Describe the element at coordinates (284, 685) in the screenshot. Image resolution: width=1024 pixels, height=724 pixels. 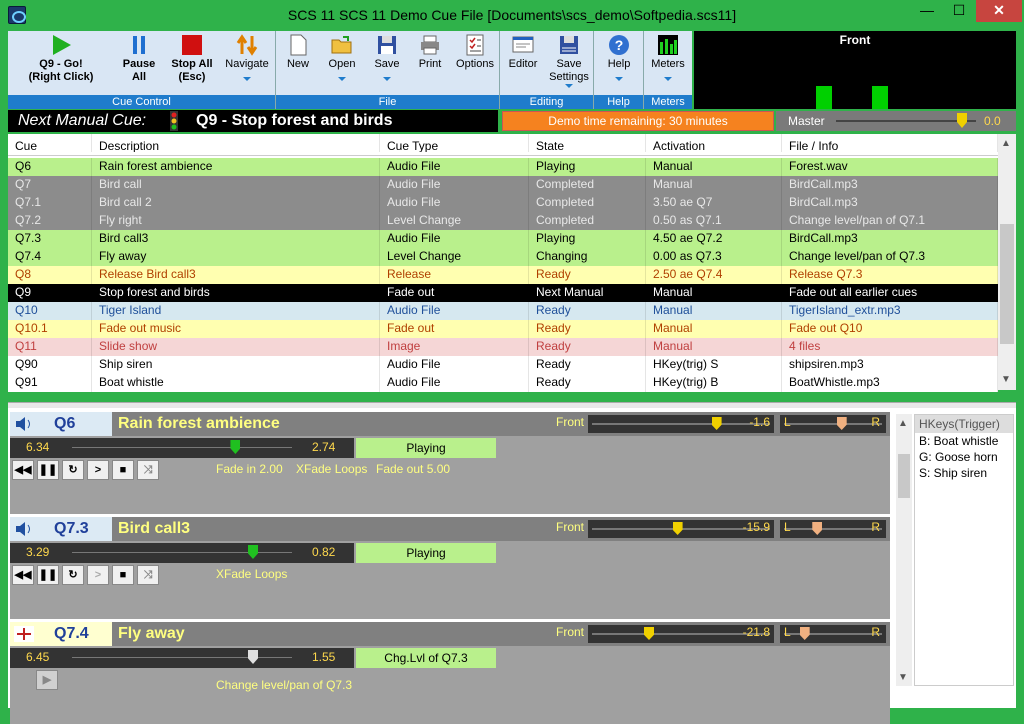
I see `cue-info: Change level/pan of Q7.3` at that location.